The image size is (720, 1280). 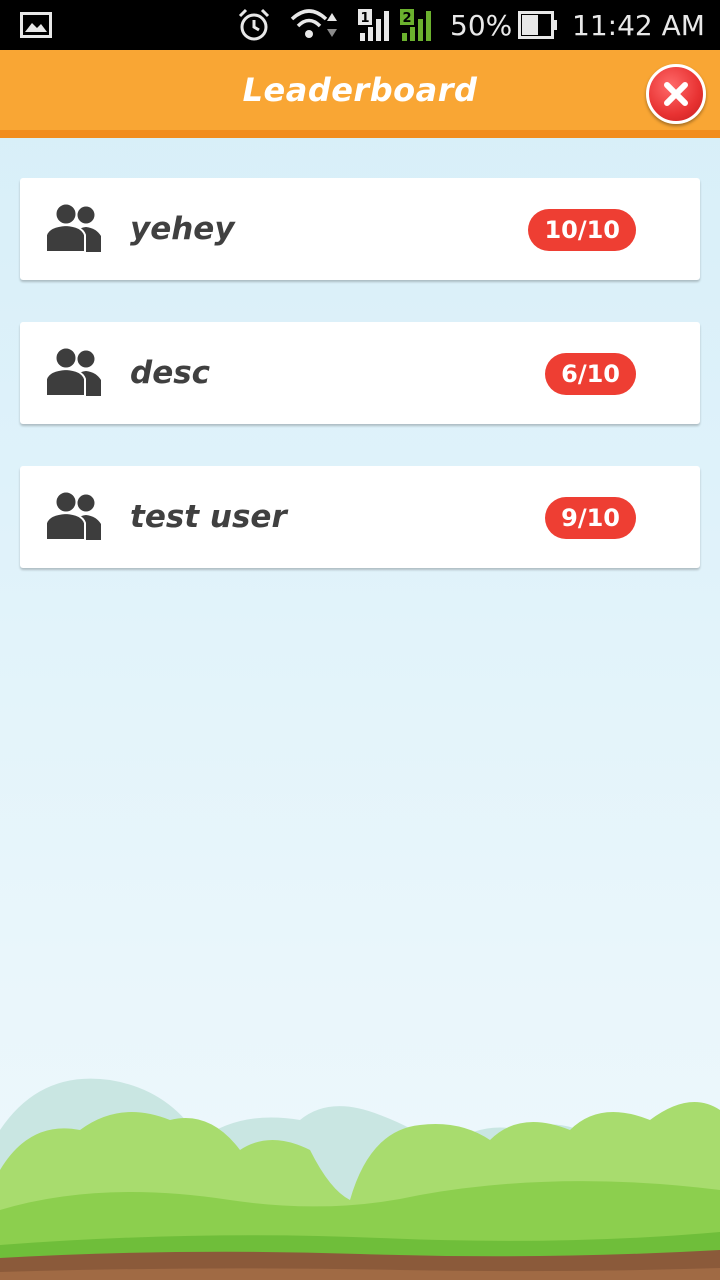 I want to click on status-bar: 1 2 50% 11:42 AM, so click(x=360, y=25).